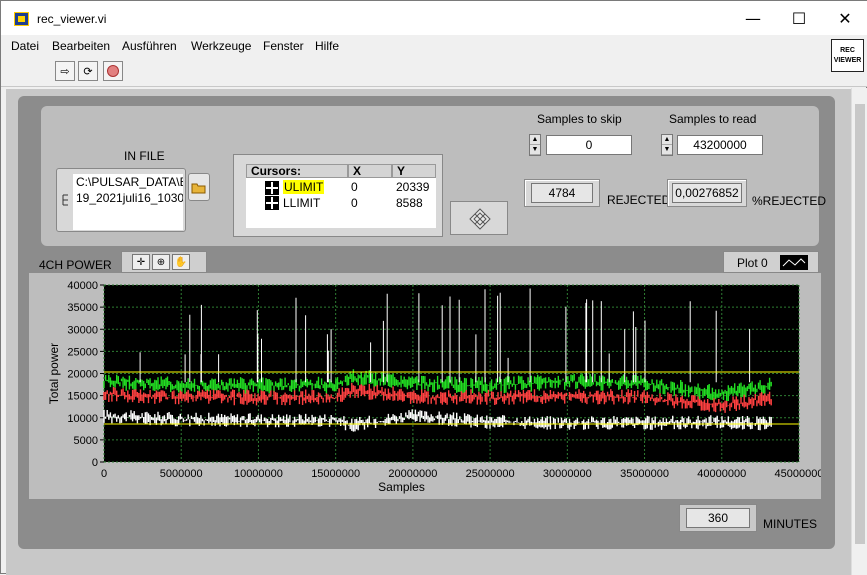 This screenshot has width=867, height=575. What do you see at coordinates (753, 18) in the screenshot?
I see `minimize-button: —` at bounding box center [753, 18].